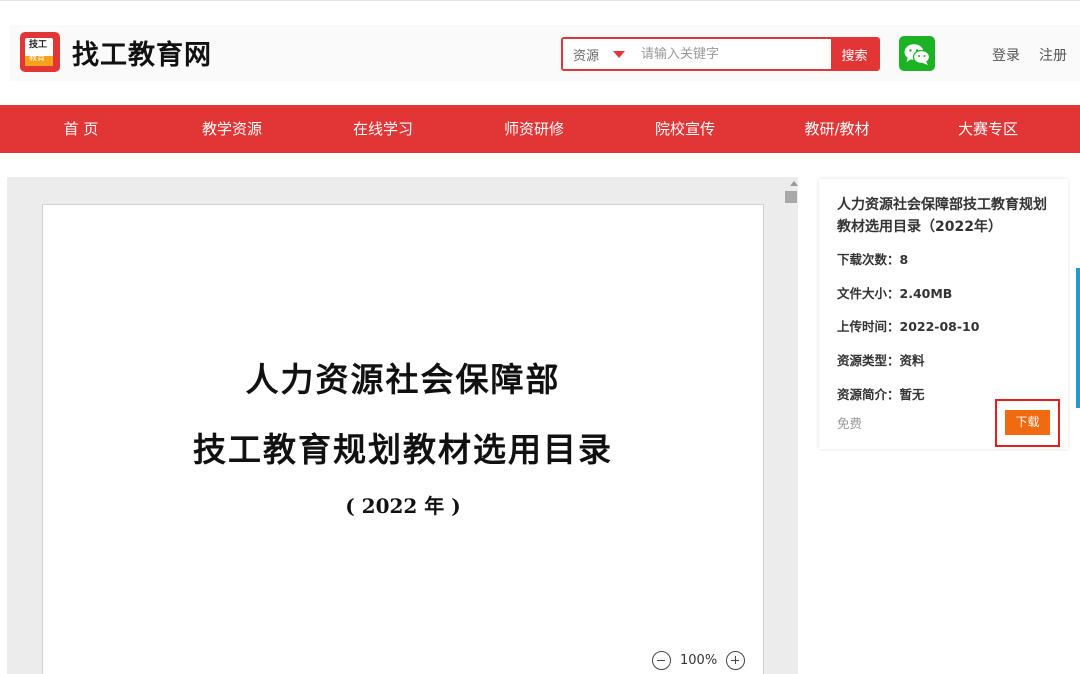  What do you see at coordinates (403, 379) in the screenshot?
I see `document-title-line1: 人力资源社会保障部` at bounding box center [403, 379].